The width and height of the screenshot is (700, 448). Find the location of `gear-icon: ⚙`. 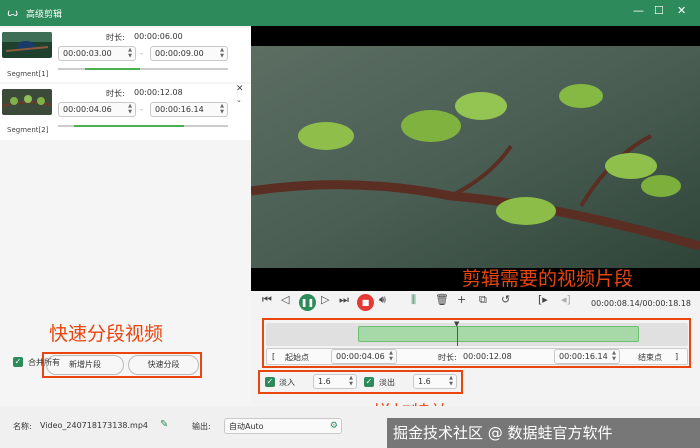

gear-icon: ⚙ is located at coordinates (333, 426).